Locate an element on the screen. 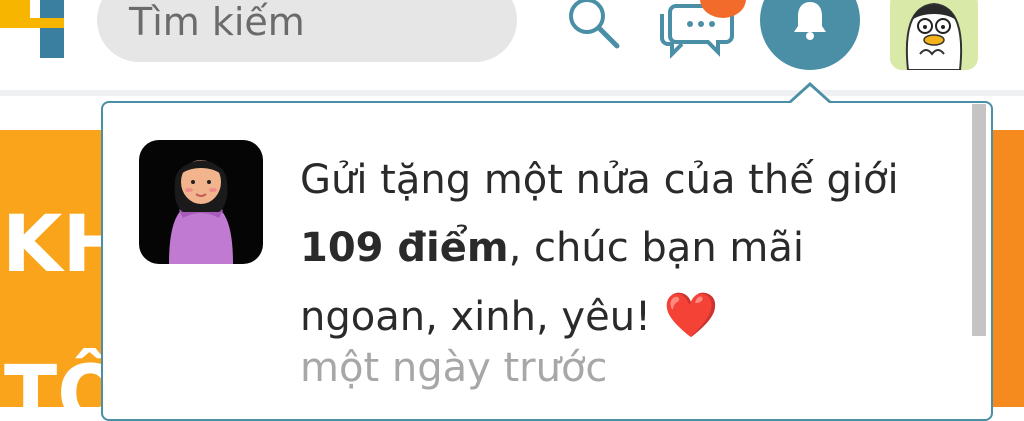 The width and height of the screenshot is (1024, 421). girl-avatar-icon is located at coordinates (201, 212).